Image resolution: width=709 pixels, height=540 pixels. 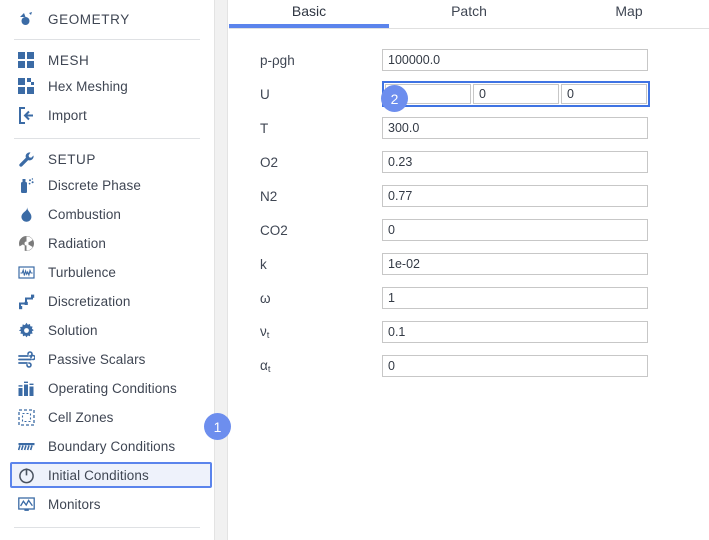 I want to click on field-label-p-rgh: p-ρgh, so click(x=277, y=60).